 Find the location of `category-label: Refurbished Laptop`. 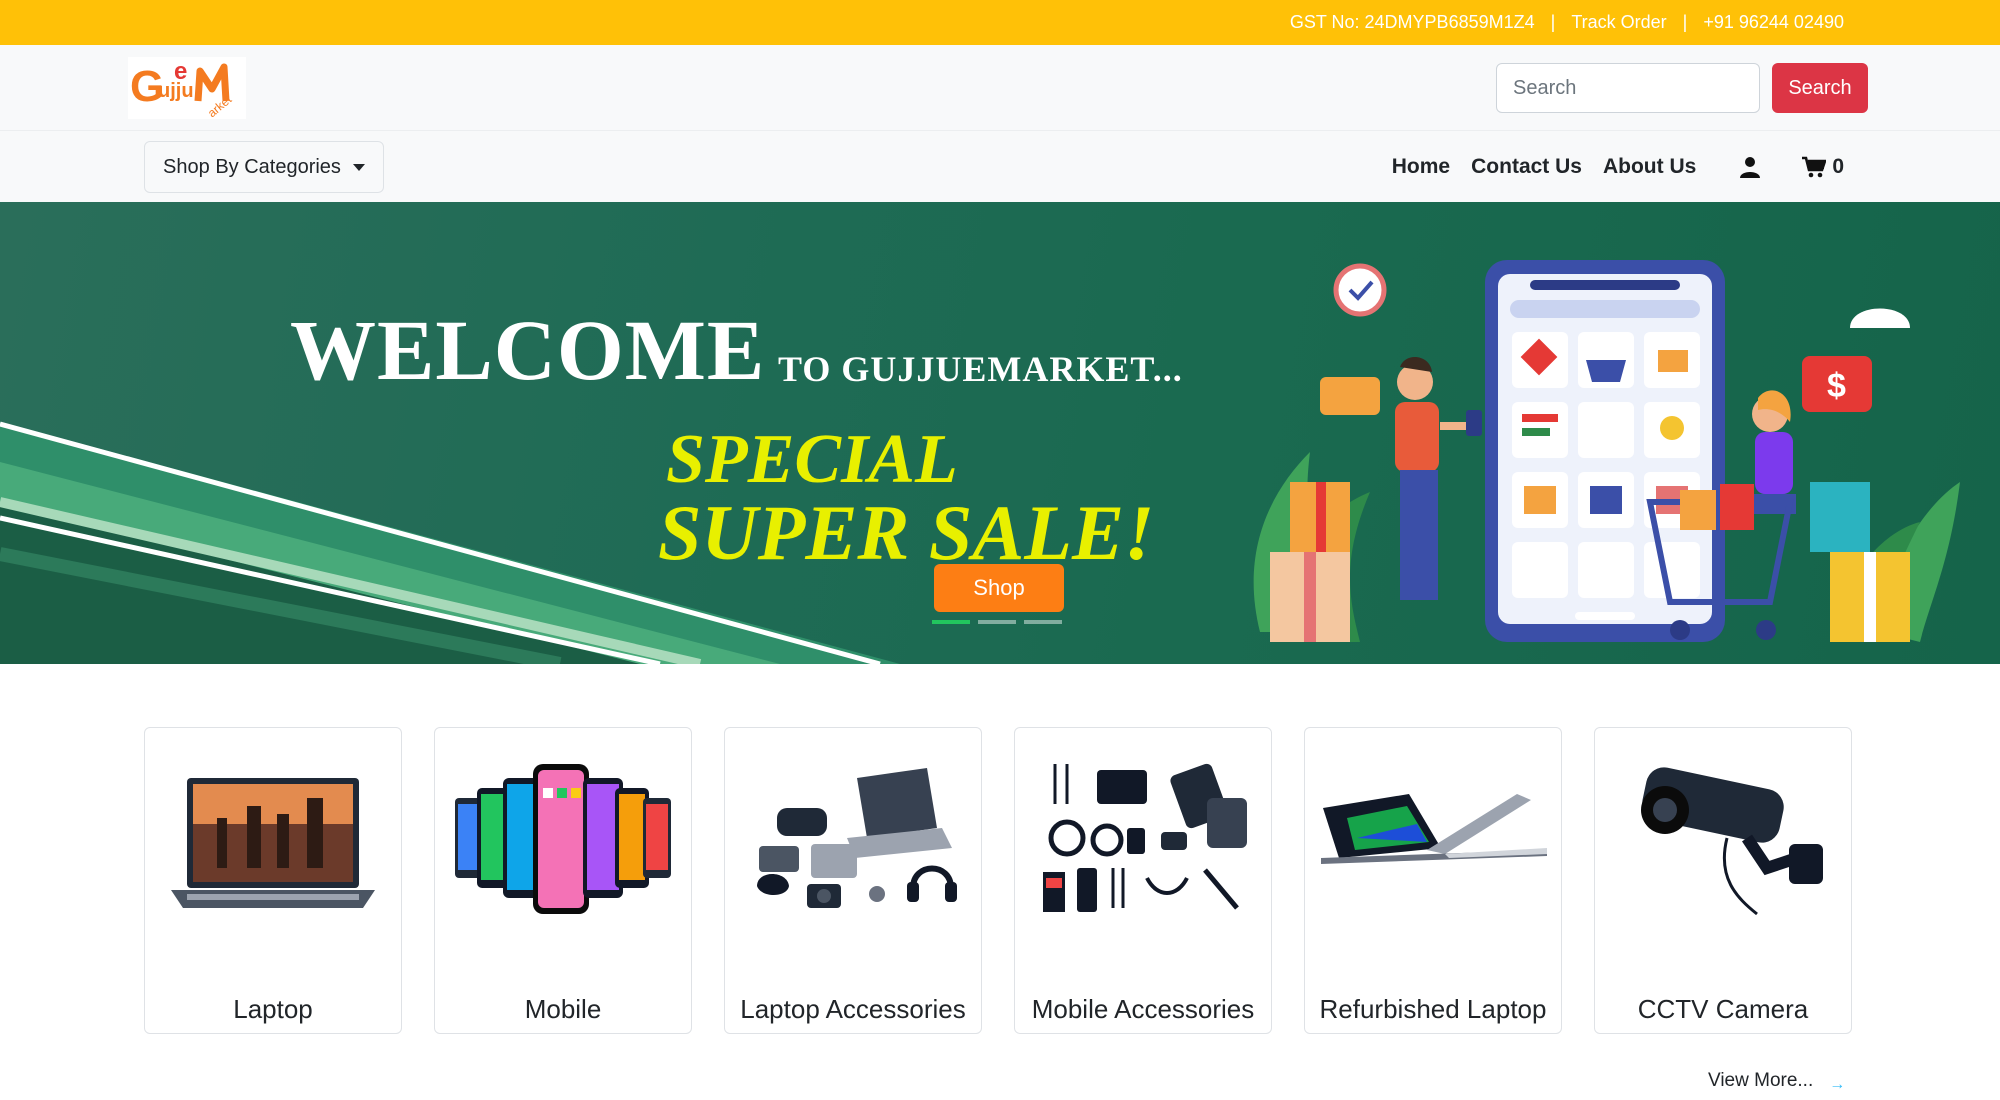

category-label: Refurbished Laptop is located at coordinates (1433, 1009).